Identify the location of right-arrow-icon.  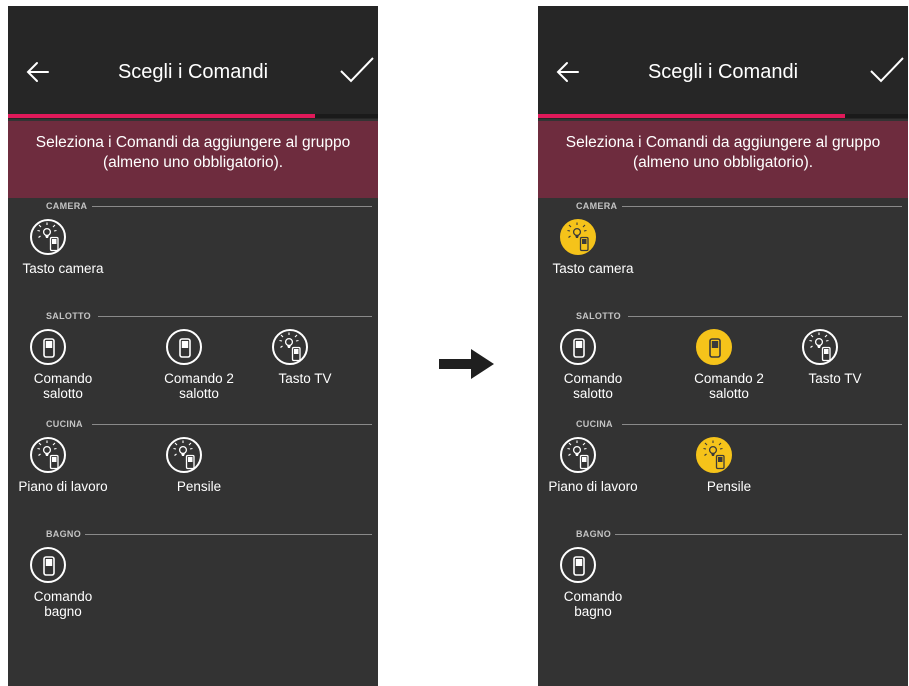
(466, 364).